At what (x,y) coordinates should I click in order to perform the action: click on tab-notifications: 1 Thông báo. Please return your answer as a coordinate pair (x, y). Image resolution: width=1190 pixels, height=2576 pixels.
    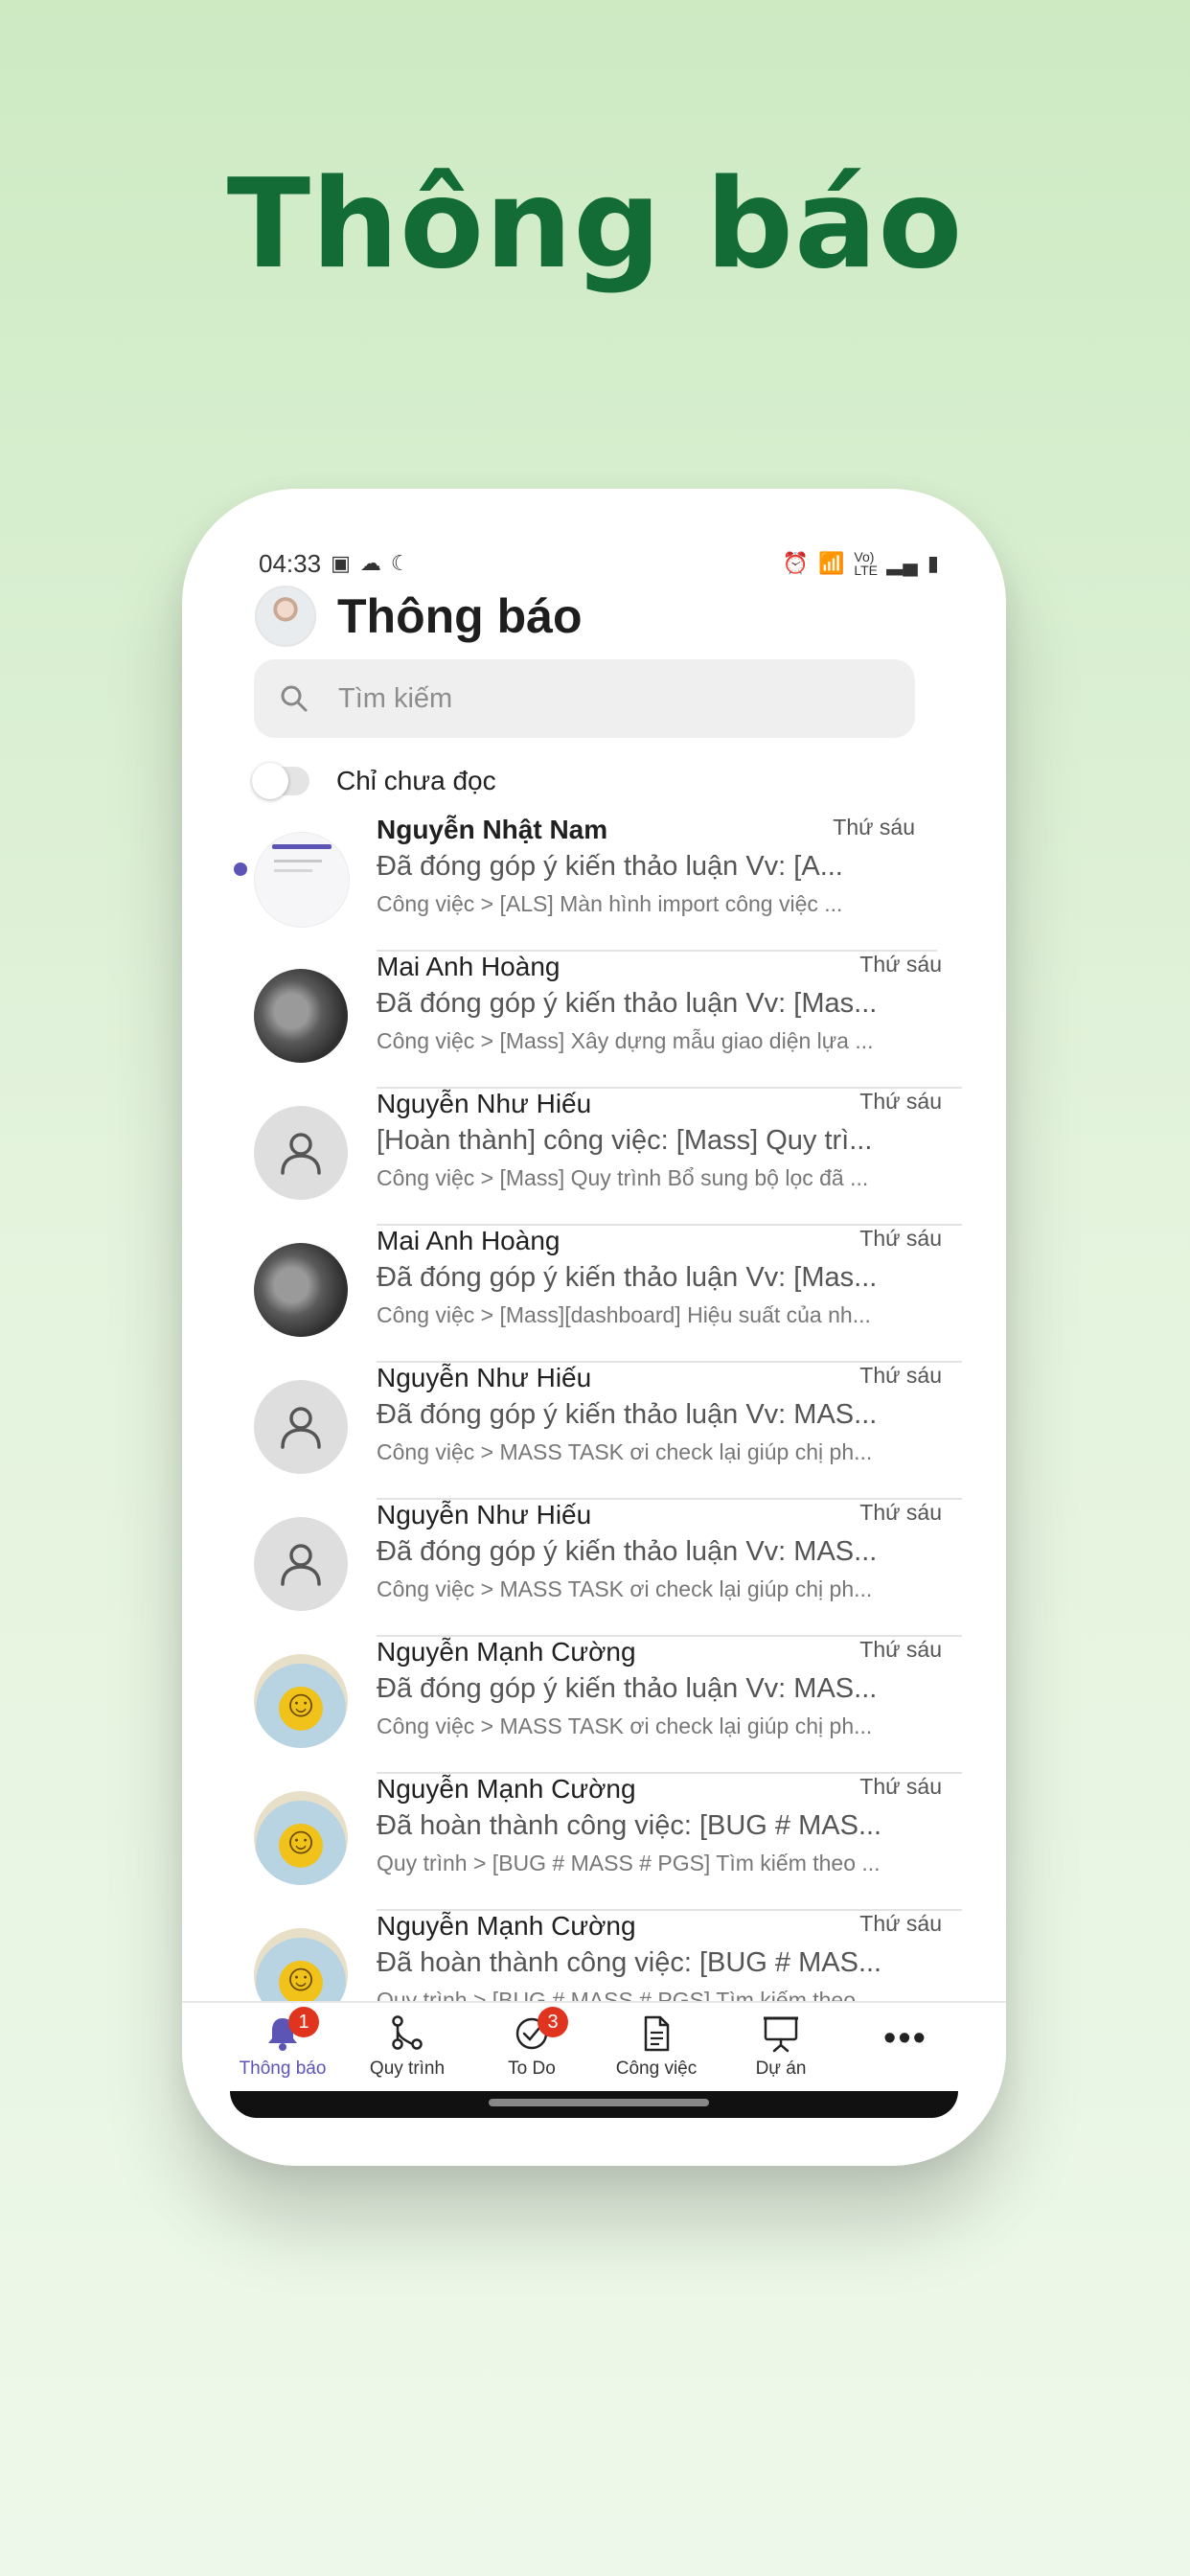
    Looking at the image, I should click on (282, 2042).